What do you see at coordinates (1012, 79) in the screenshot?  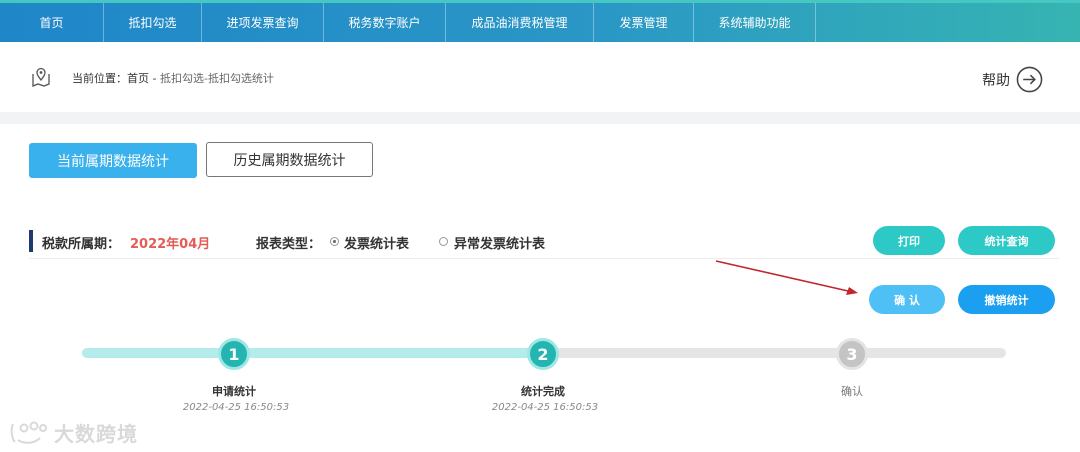 I see `help-button: 帮助` at bounding box center [1012, 79].